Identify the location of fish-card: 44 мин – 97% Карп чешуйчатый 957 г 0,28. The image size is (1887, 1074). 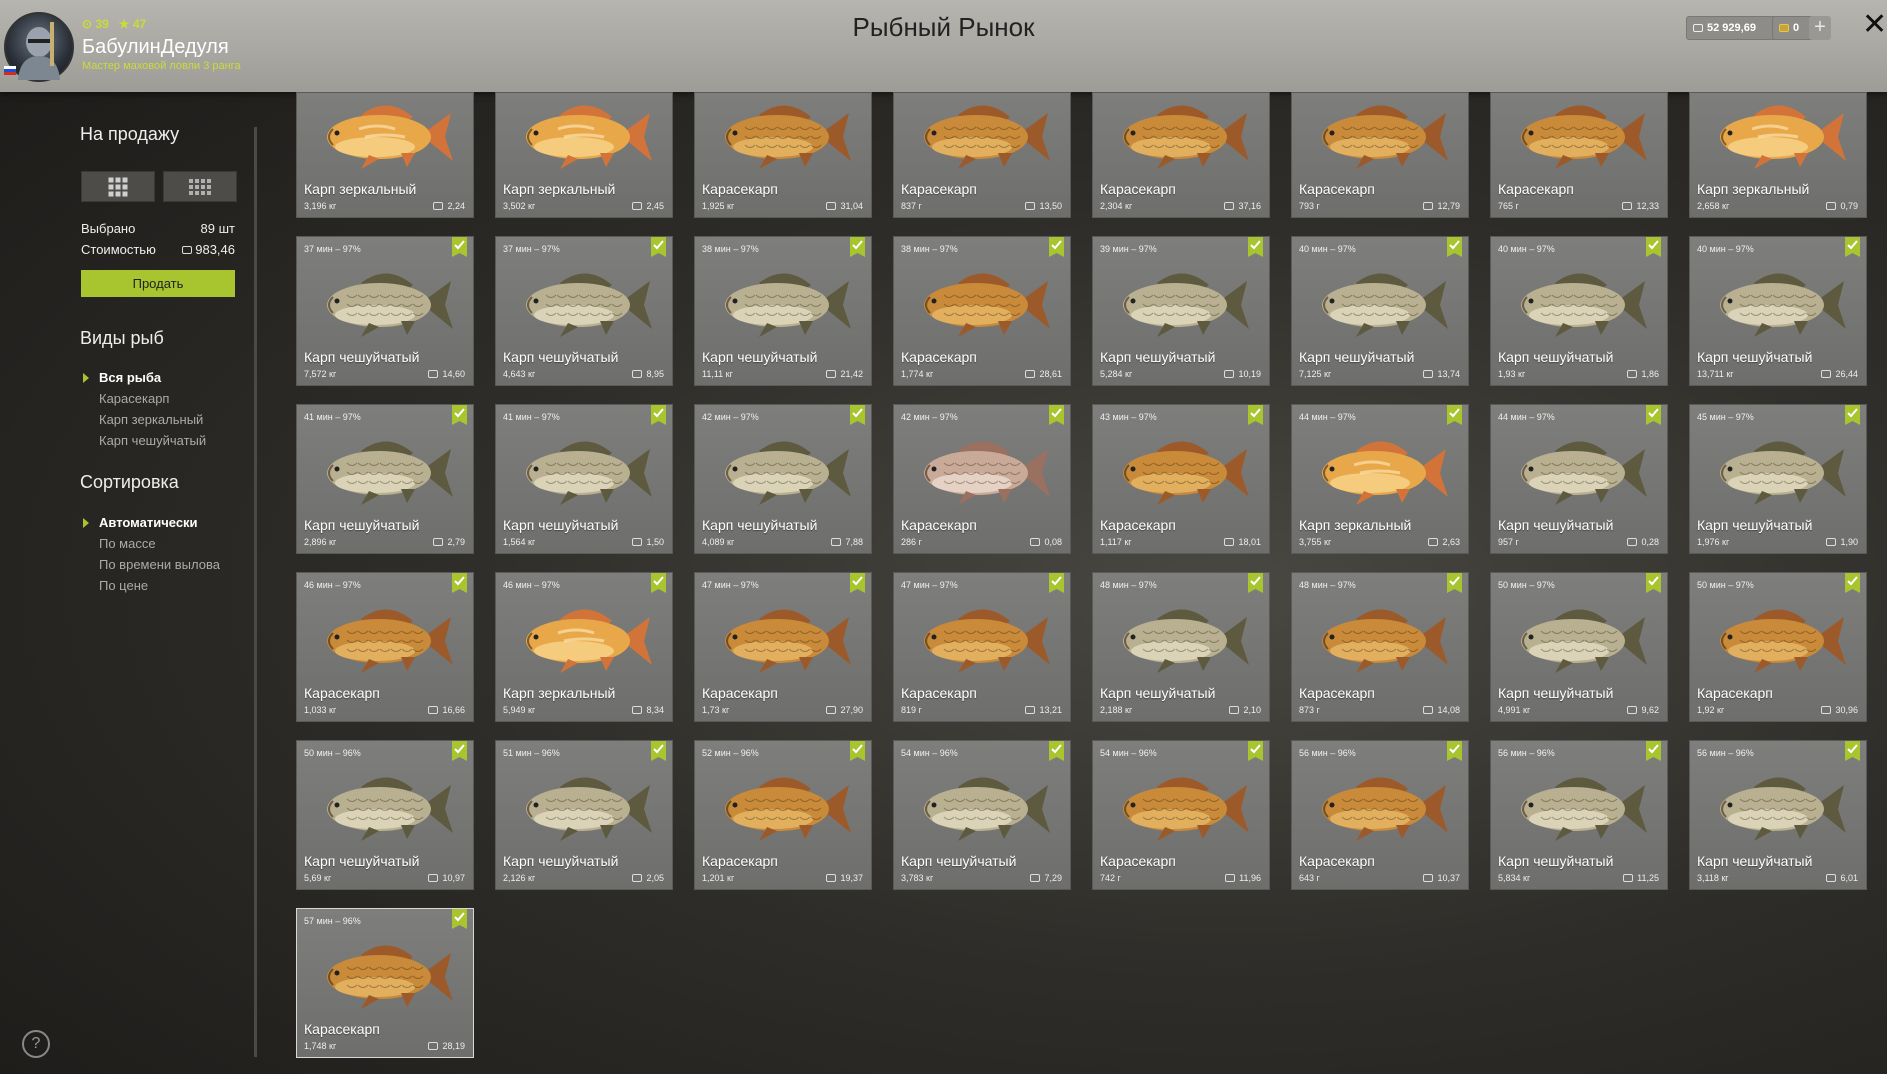
(1579, 479).